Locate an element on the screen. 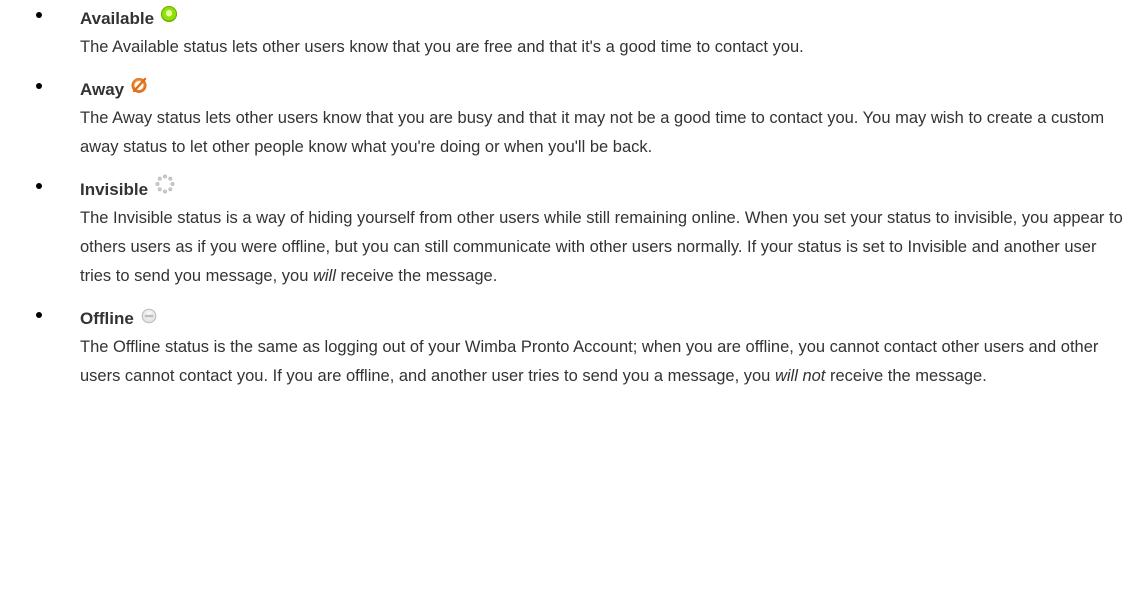 The width and height of the screenshot is (1143, 603). status-name: Available is located at coordinates (117, 18).